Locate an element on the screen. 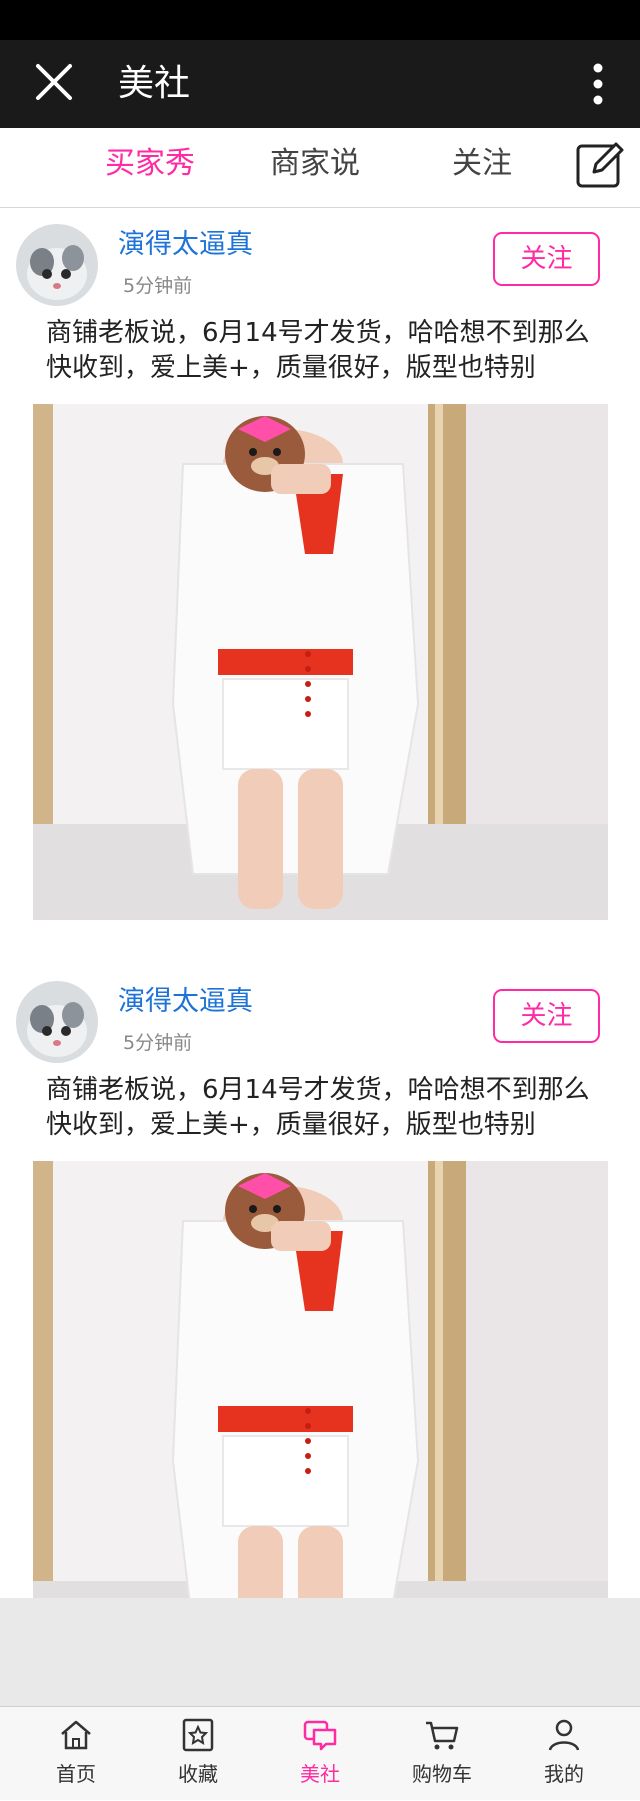  nav-profile: 我的 is located at coordinates (564, 1754).